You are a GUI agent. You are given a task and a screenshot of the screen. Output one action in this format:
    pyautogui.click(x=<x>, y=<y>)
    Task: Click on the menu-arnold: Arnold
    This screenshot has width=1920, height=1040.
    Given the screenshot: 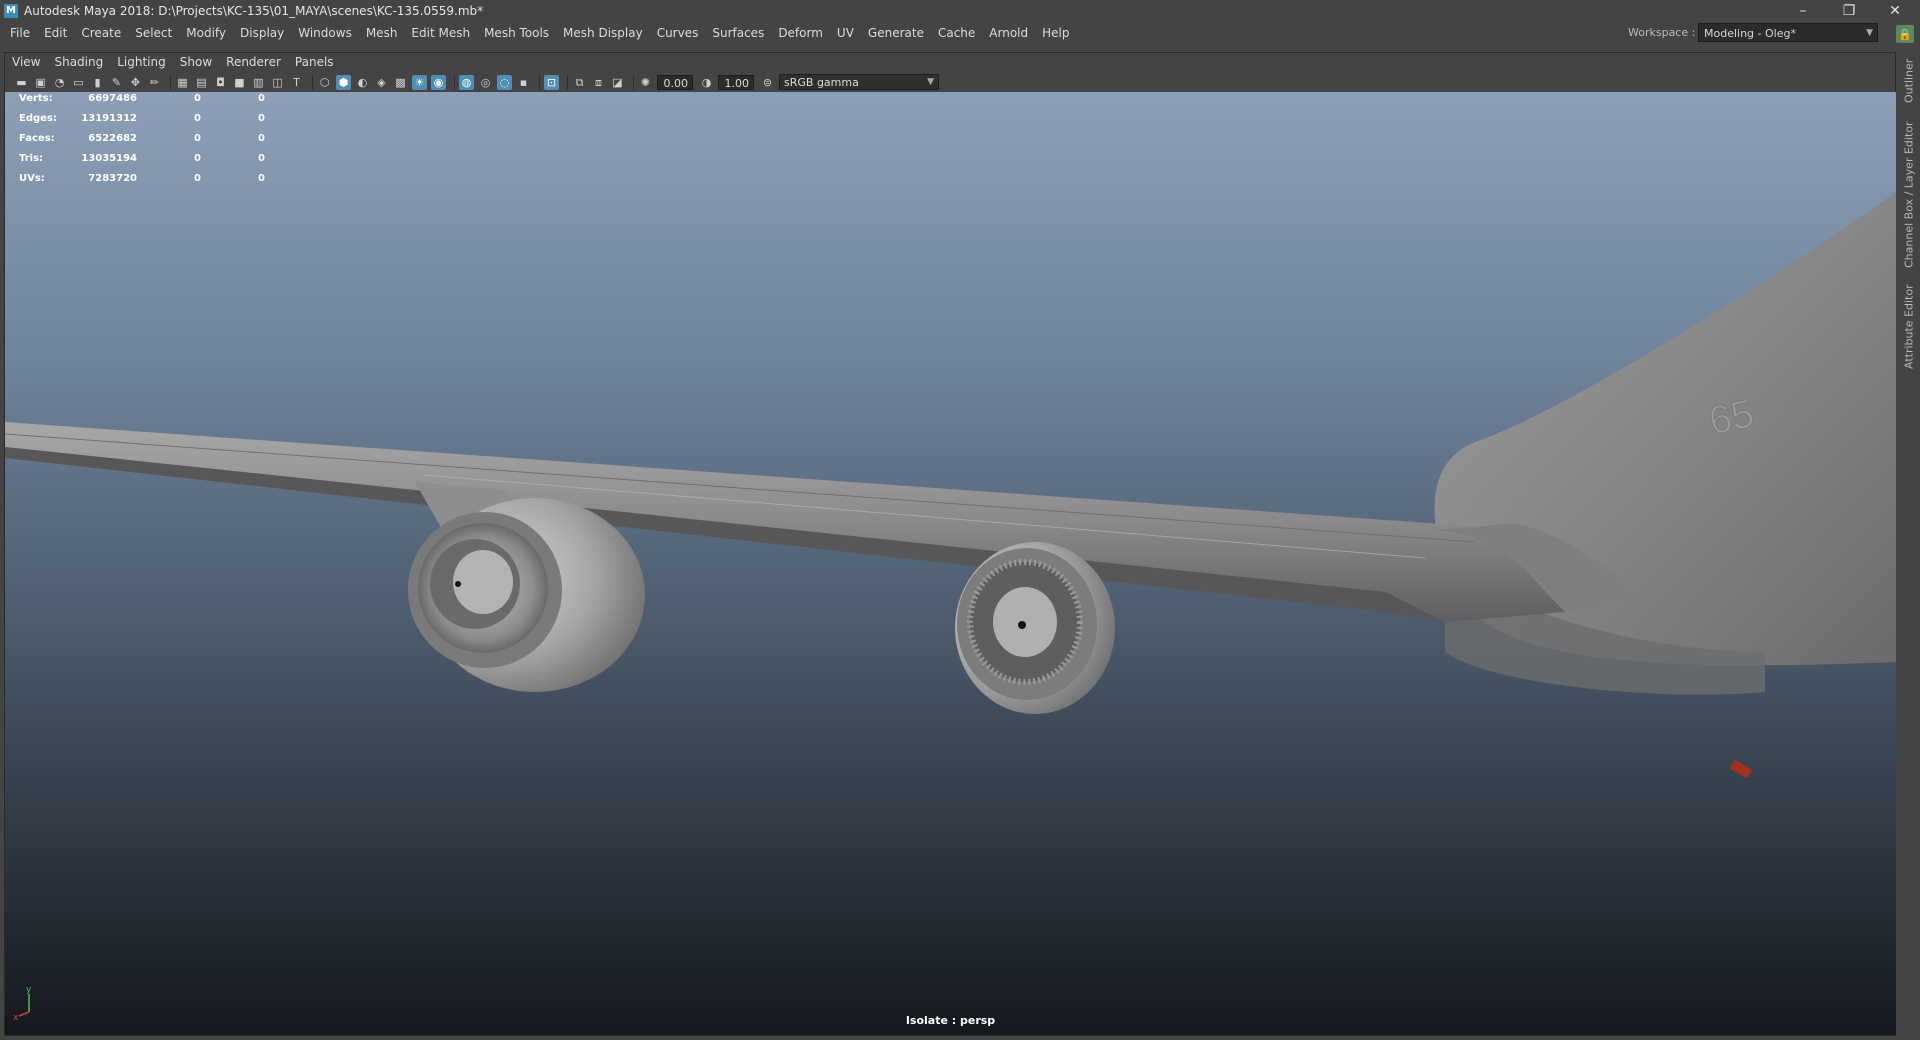 What is the action you would take?
    pyautogui.click(x=1008, y=33)
    